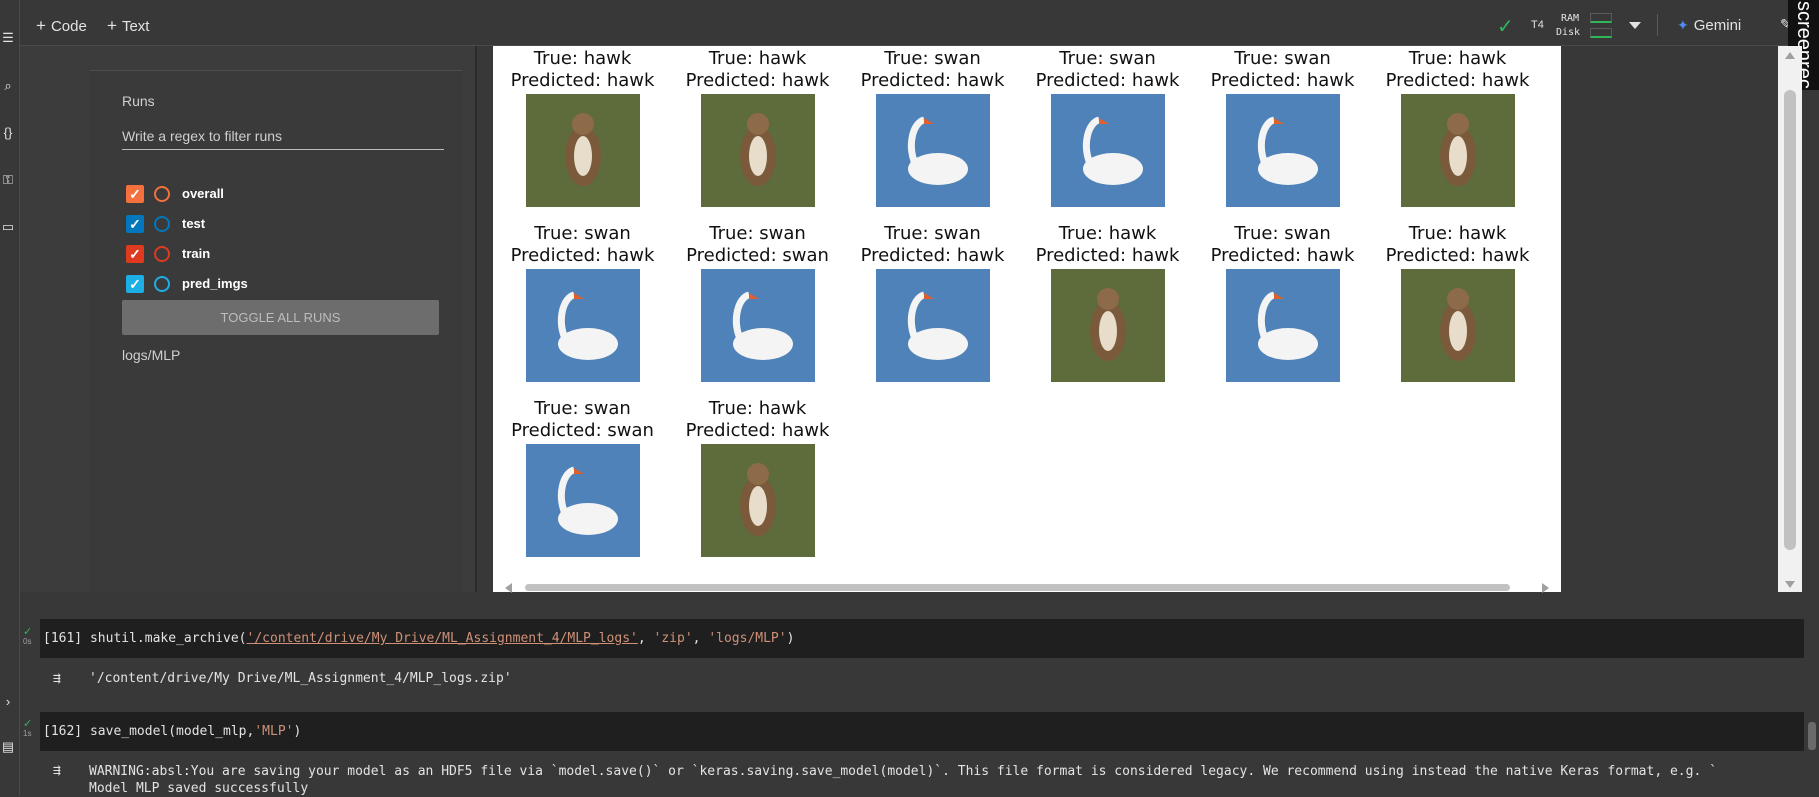 The image size is (1819, 797). I want to click on run-checkbox-overall: ✓, so click(135, 194).